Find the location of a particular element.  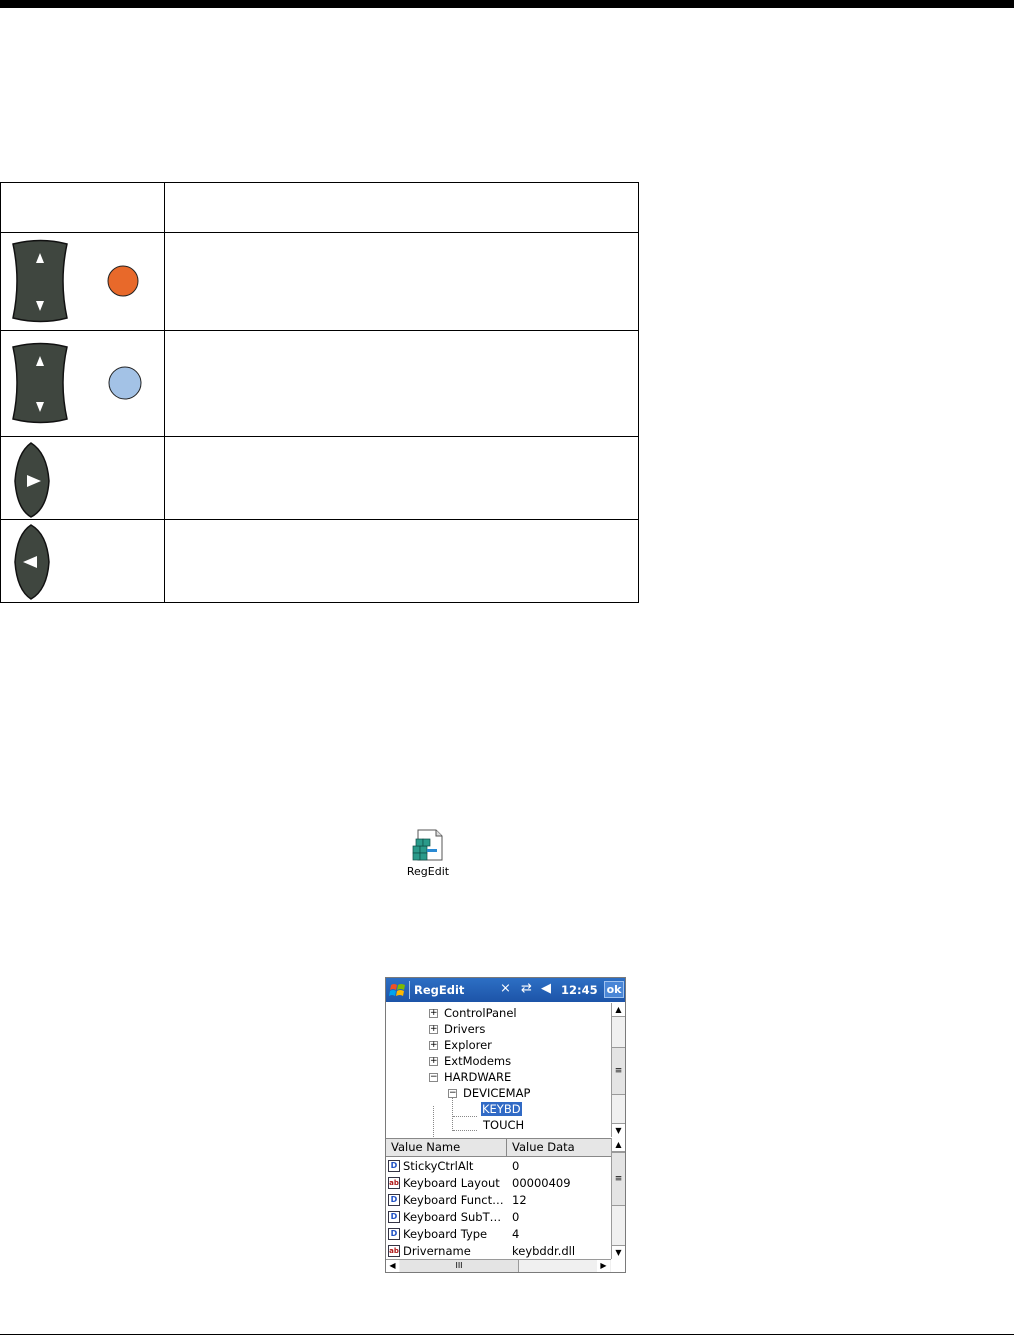

tree-item-explorer: + Explorer is located at coordinates (460, 1045).